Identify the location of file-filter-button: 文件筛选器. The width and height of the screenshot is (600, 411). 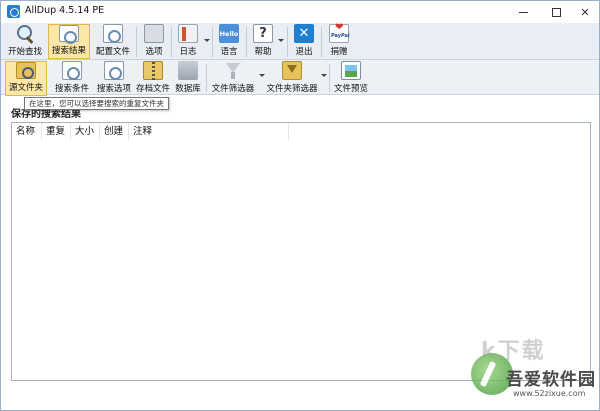
(233, 78).